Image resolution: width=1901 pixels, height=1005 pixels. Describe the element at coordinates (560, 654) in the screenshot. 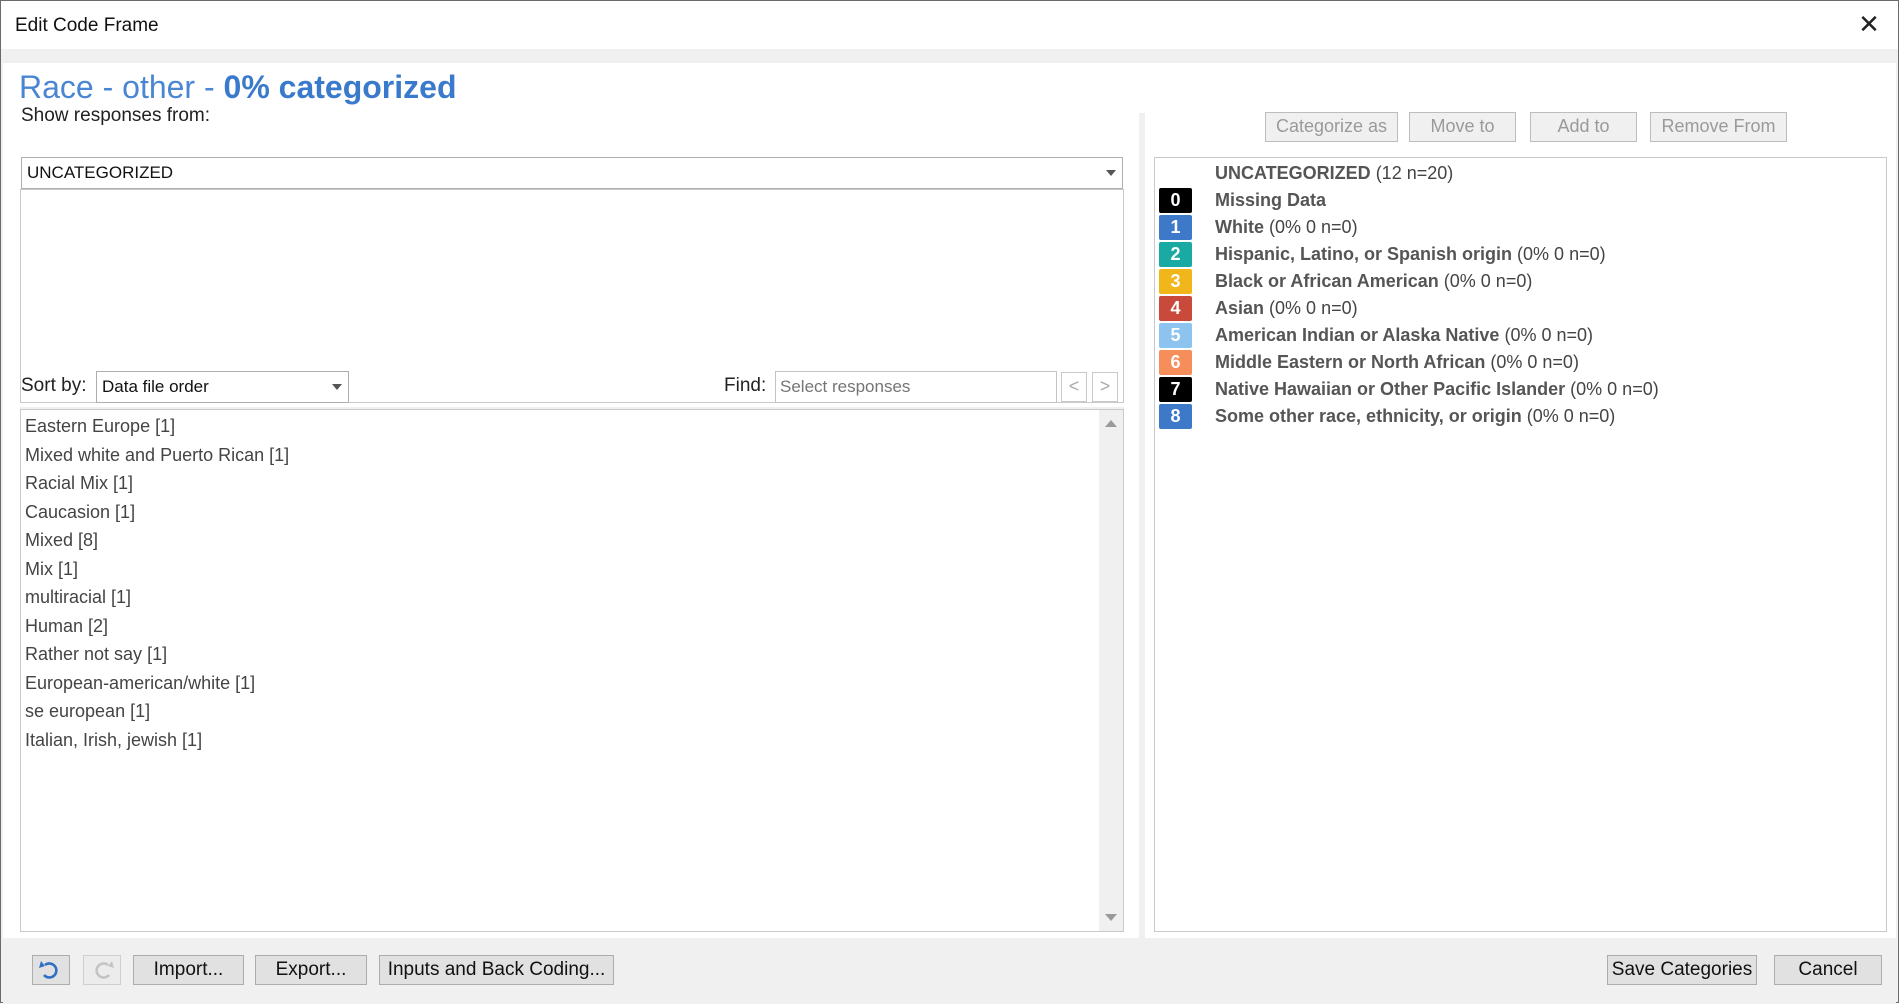

I see `list-item: Rather not say [1]` at that location.